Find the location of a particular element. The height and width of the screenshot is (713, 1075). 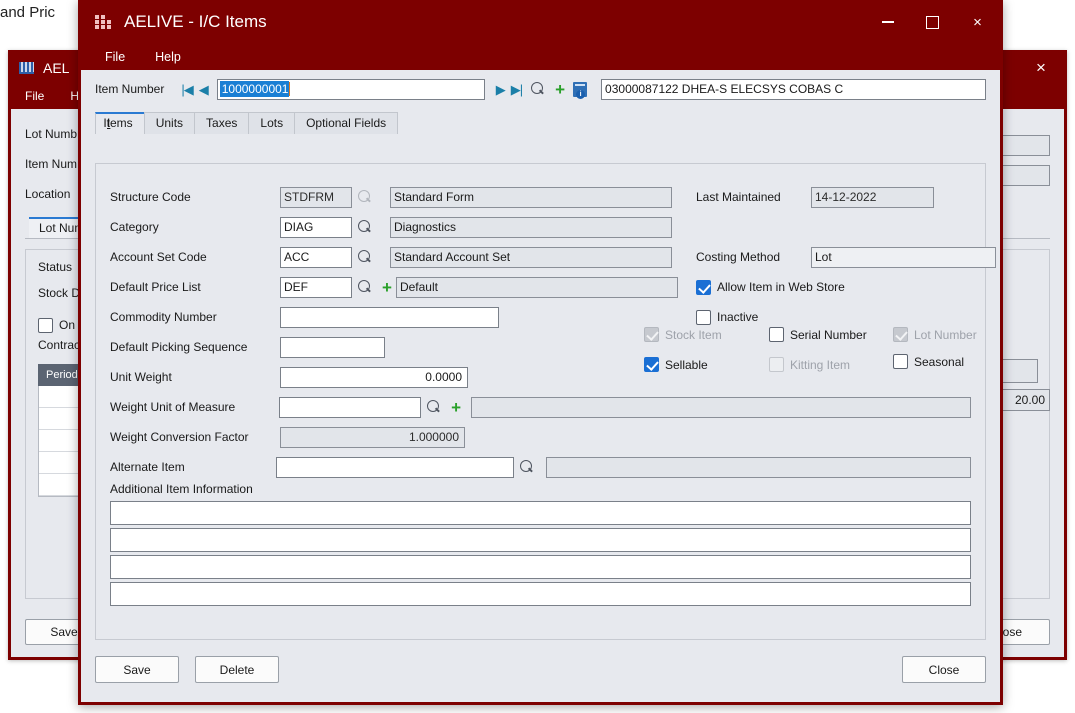

checkbox-serial-number: Serial Number is located at coordinates (818, 334).